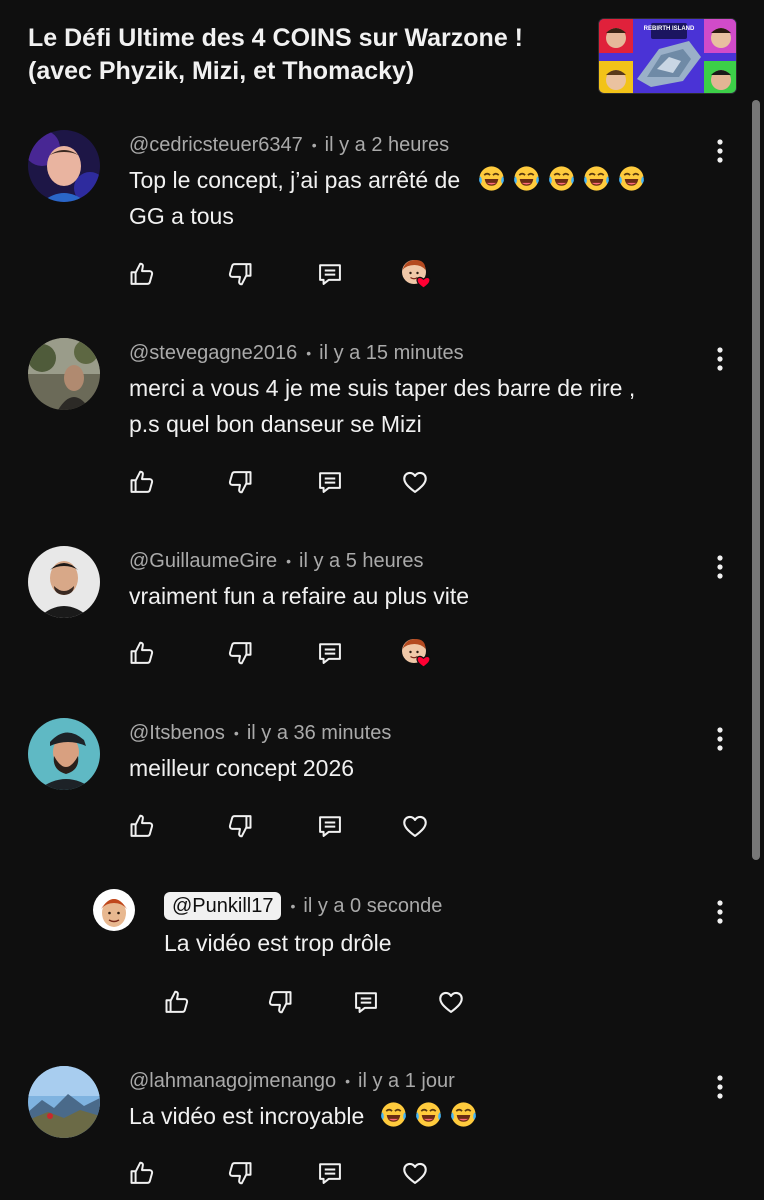 The height and width of the screenshot is (1200, 764). I want to click on comment-author: @Itsbenos, so click(177, 733).